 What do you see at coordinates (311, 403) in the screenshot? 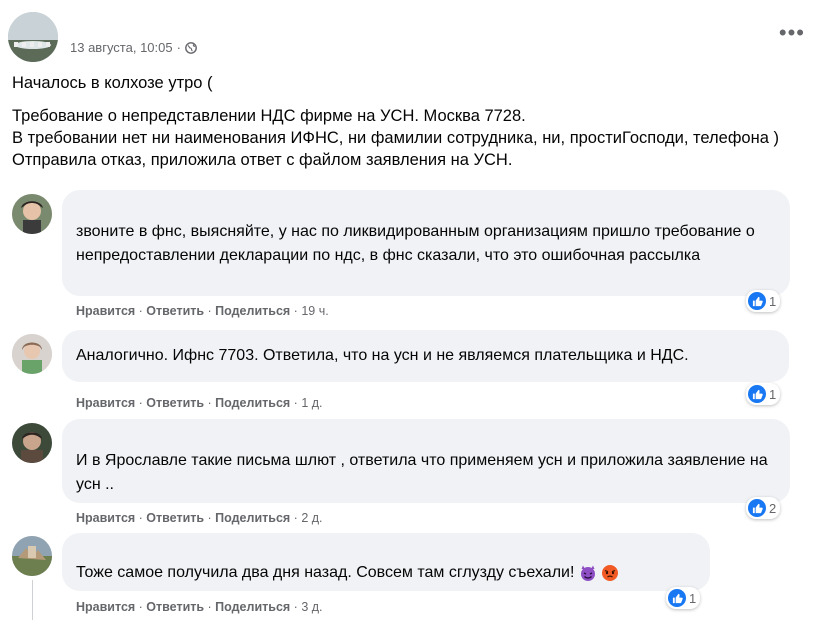
I see `comment-time: 1 д.` at bounding box center [311, 403].